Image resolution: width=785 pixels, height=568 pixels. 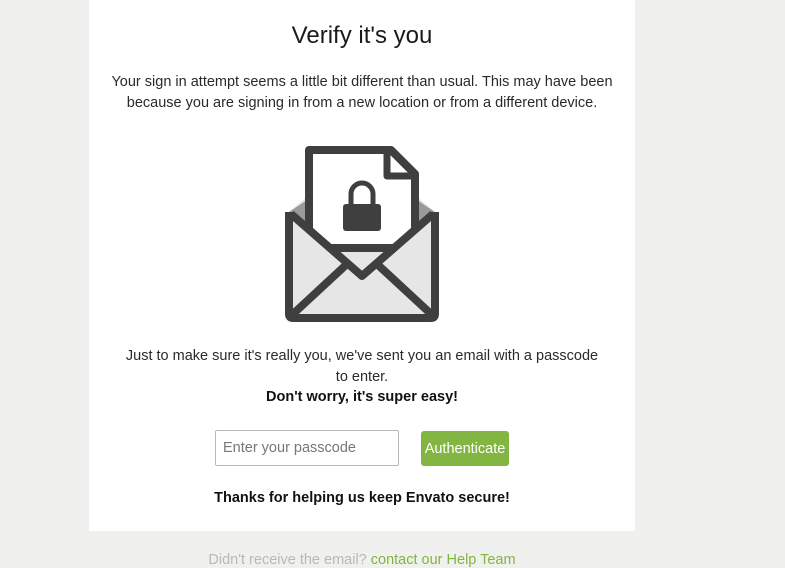 What do you see at coordinates (287, 560) in the screenshot?
I see `footer-prompt: Didn't receive the email?` at bounding box center [287, 560].